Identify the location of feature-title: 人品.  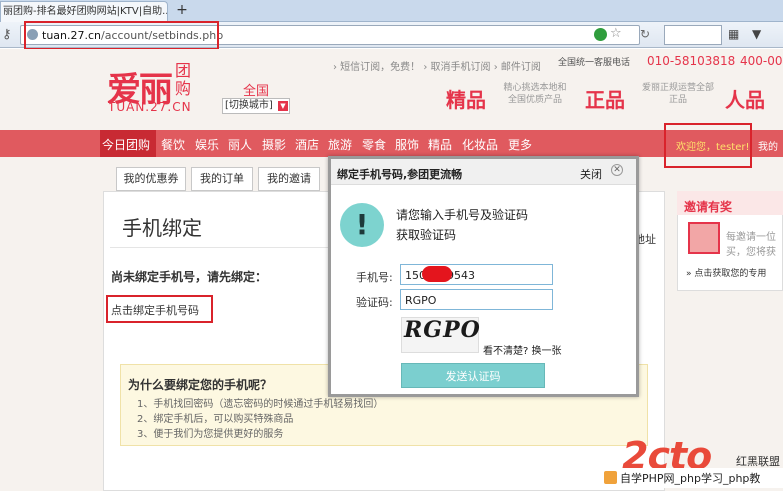
(745, 100).